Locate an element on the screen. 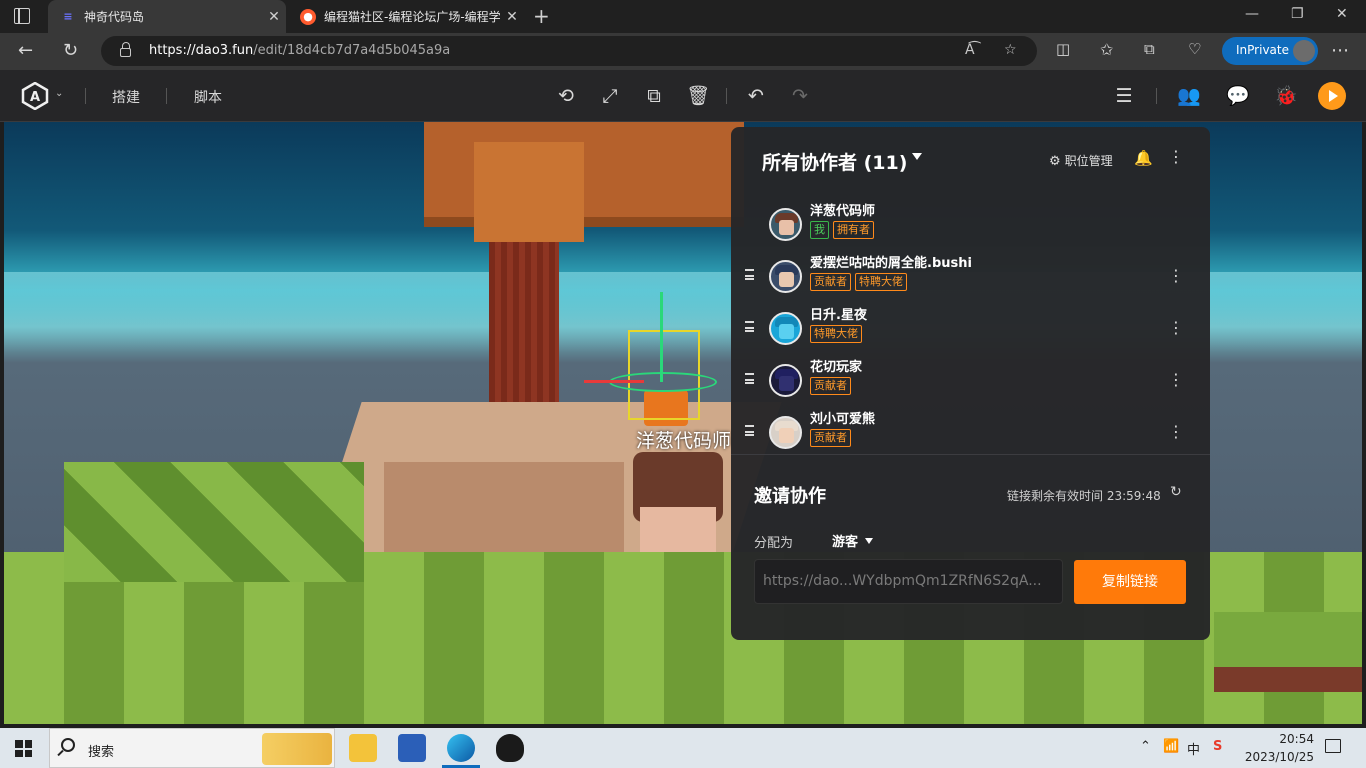  link-expiry-text: 链接剩余有效时间 23:59:48 is located at coordinates (1084, 496).